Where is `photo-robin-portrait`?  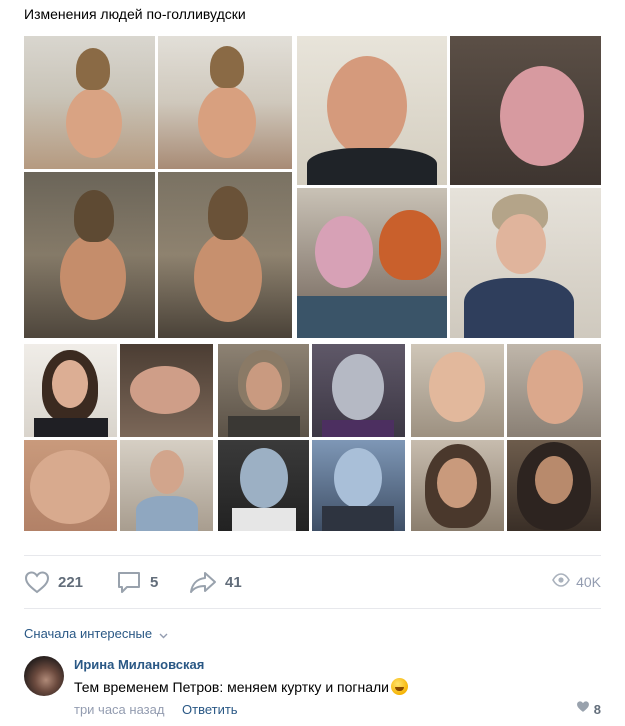
photo-robin-portrait is located at coordinates (372, 110).